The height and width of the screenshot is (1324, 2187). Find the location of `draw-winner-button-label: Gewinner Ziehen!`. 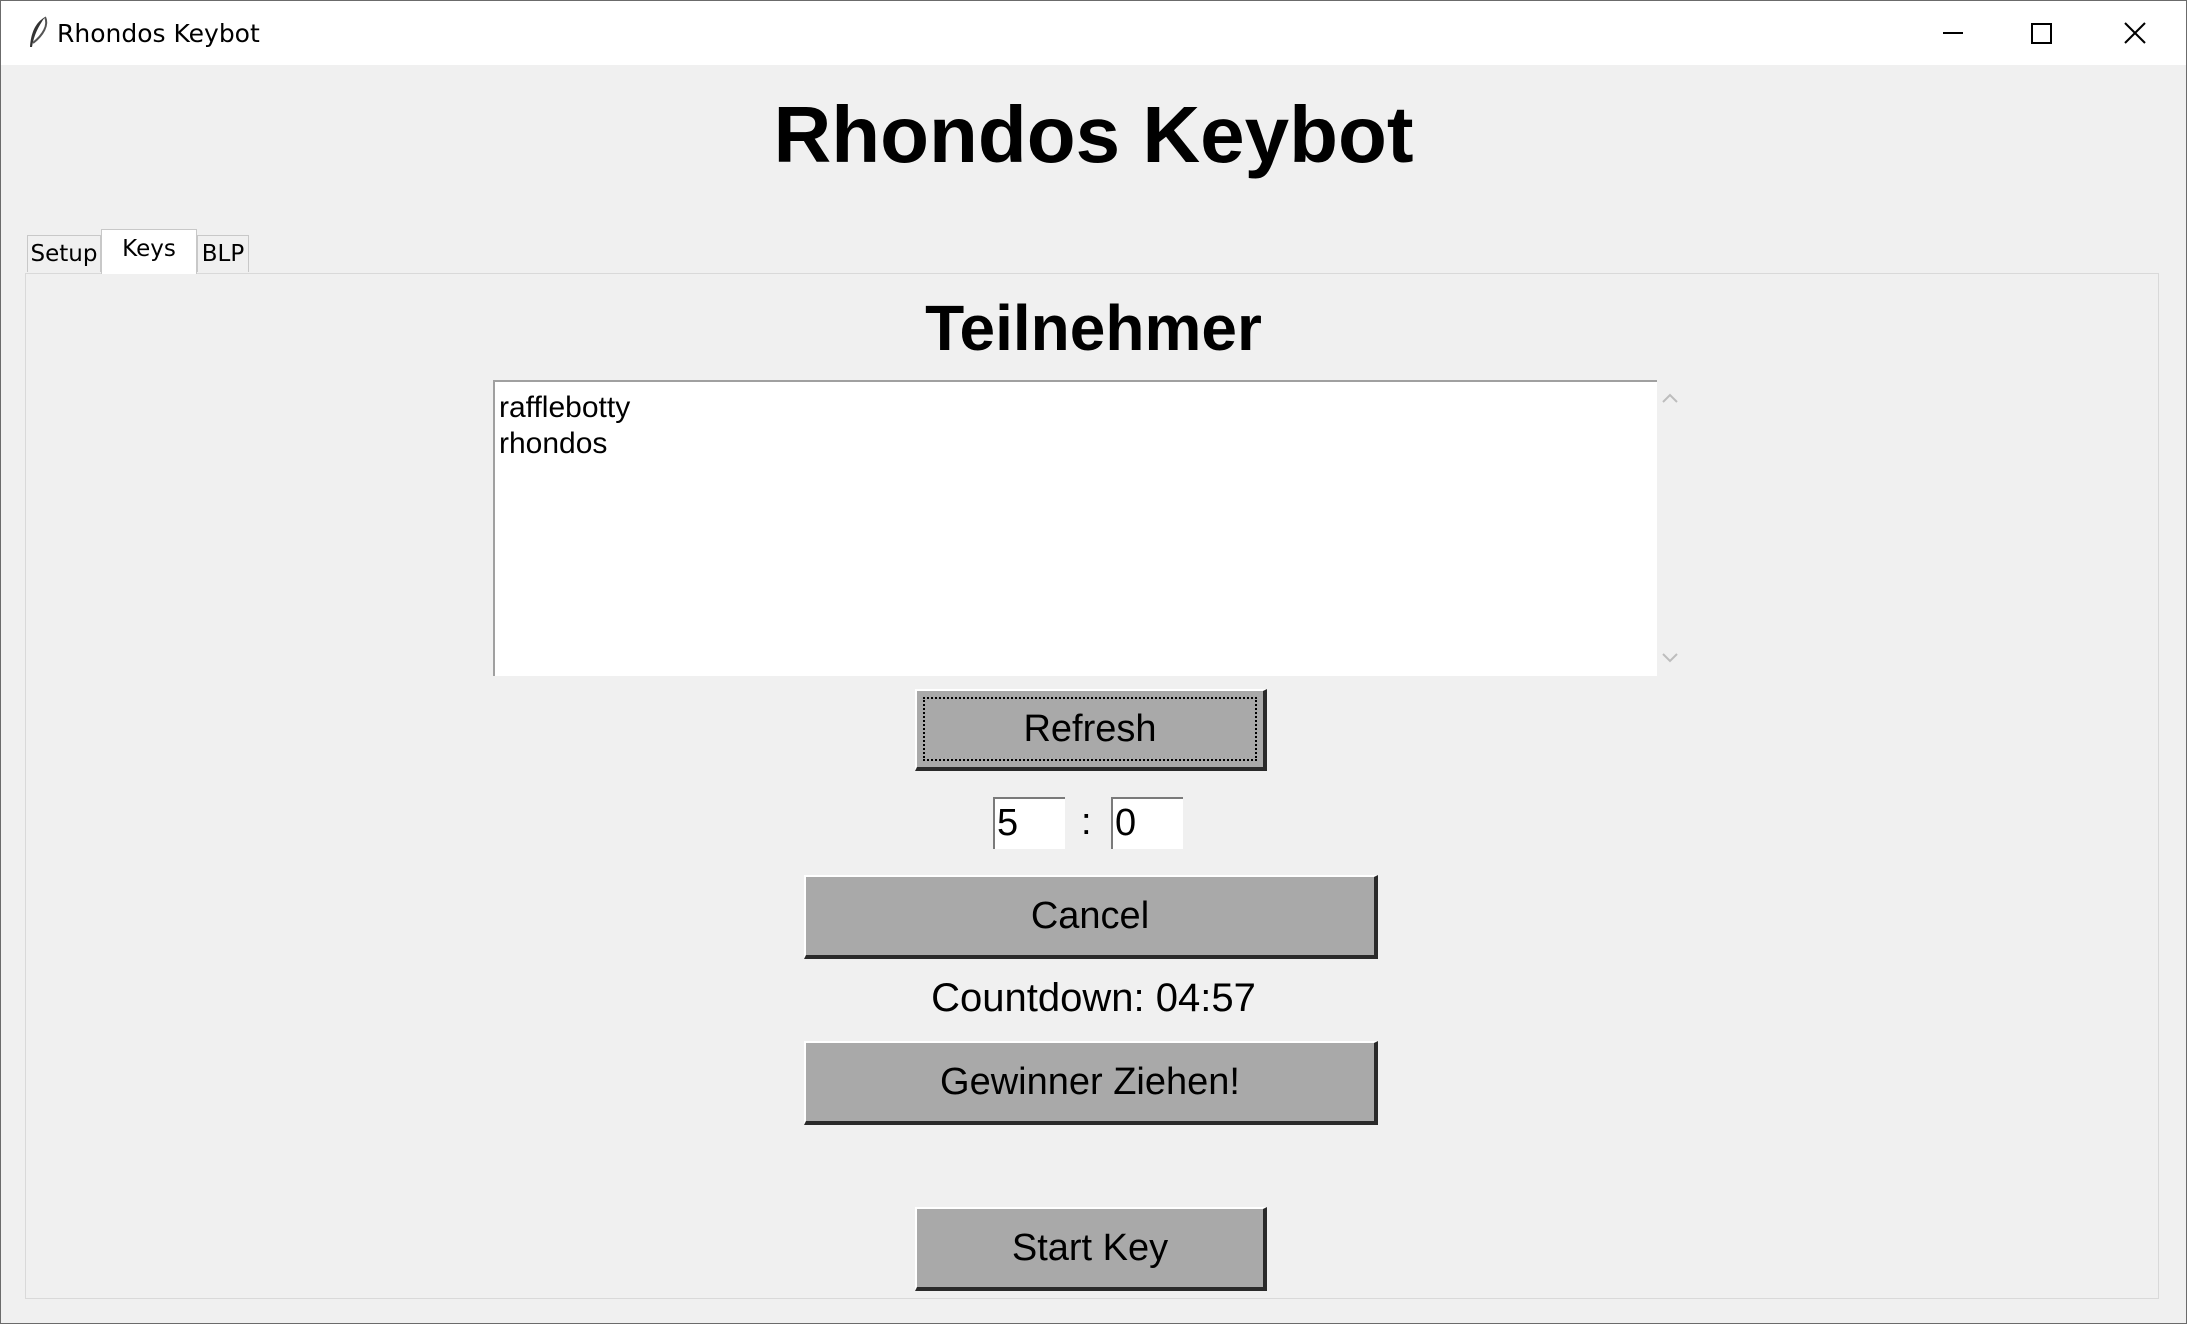

draw-winner-button-label: Gewinner Ziehen! is located at coordinates (1090, 1082).